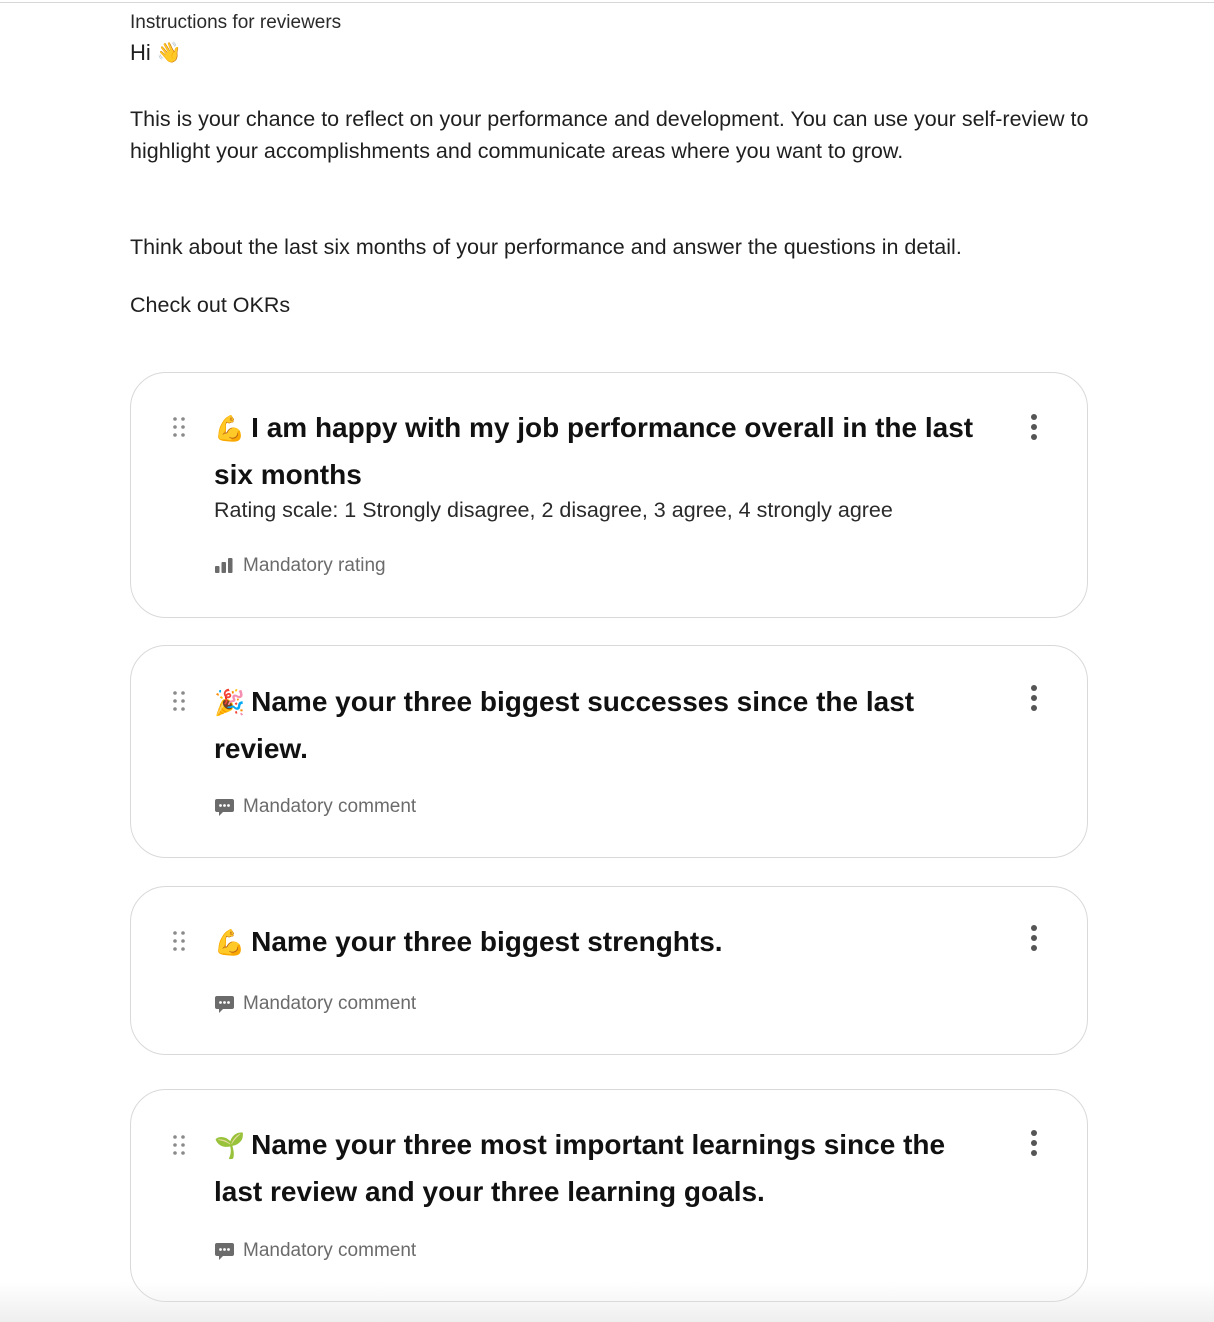 The image size is (1214, 1322). Describe the element at coordinates (169, 53) in the screenshot. I see `waving-hand-icon: 👋` at that location.